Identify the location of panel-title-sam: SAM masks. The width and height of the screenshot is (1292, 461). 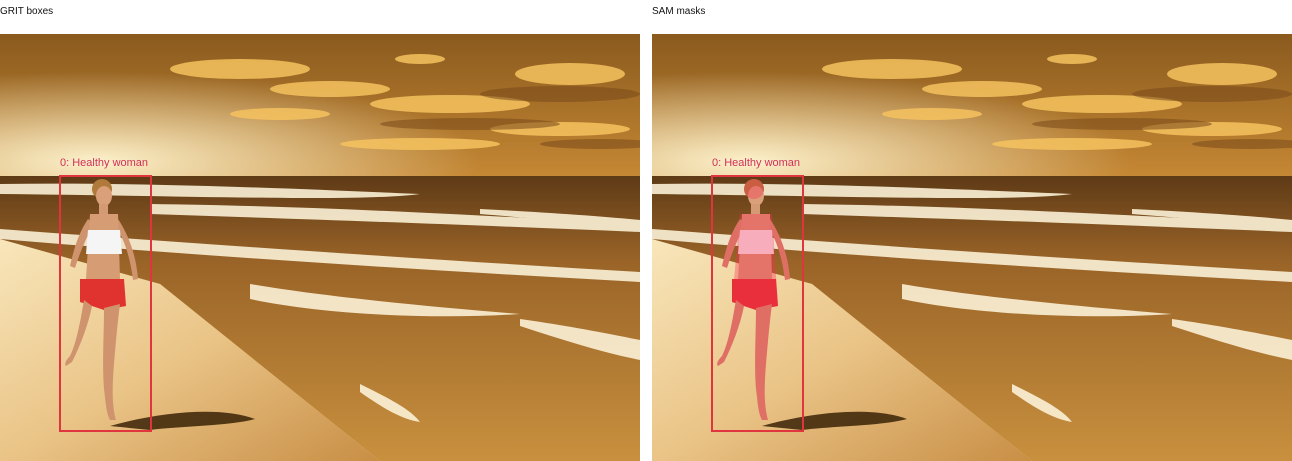
(679, 11).